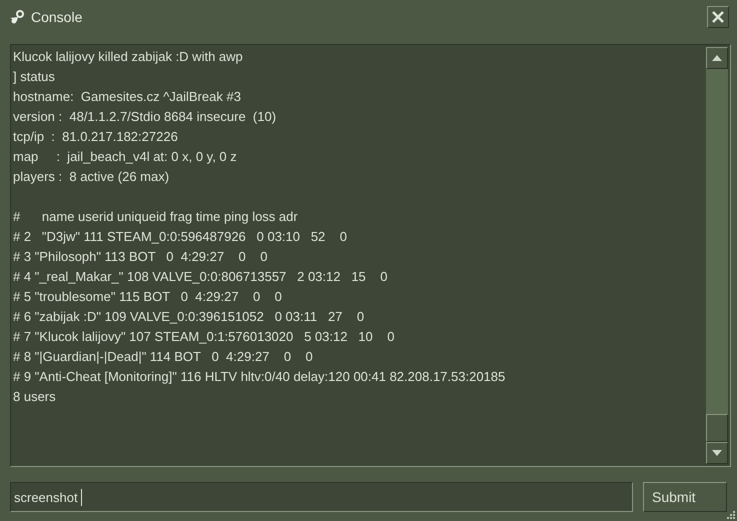  I want to click on command-input: screenshot, so click(321, 497).